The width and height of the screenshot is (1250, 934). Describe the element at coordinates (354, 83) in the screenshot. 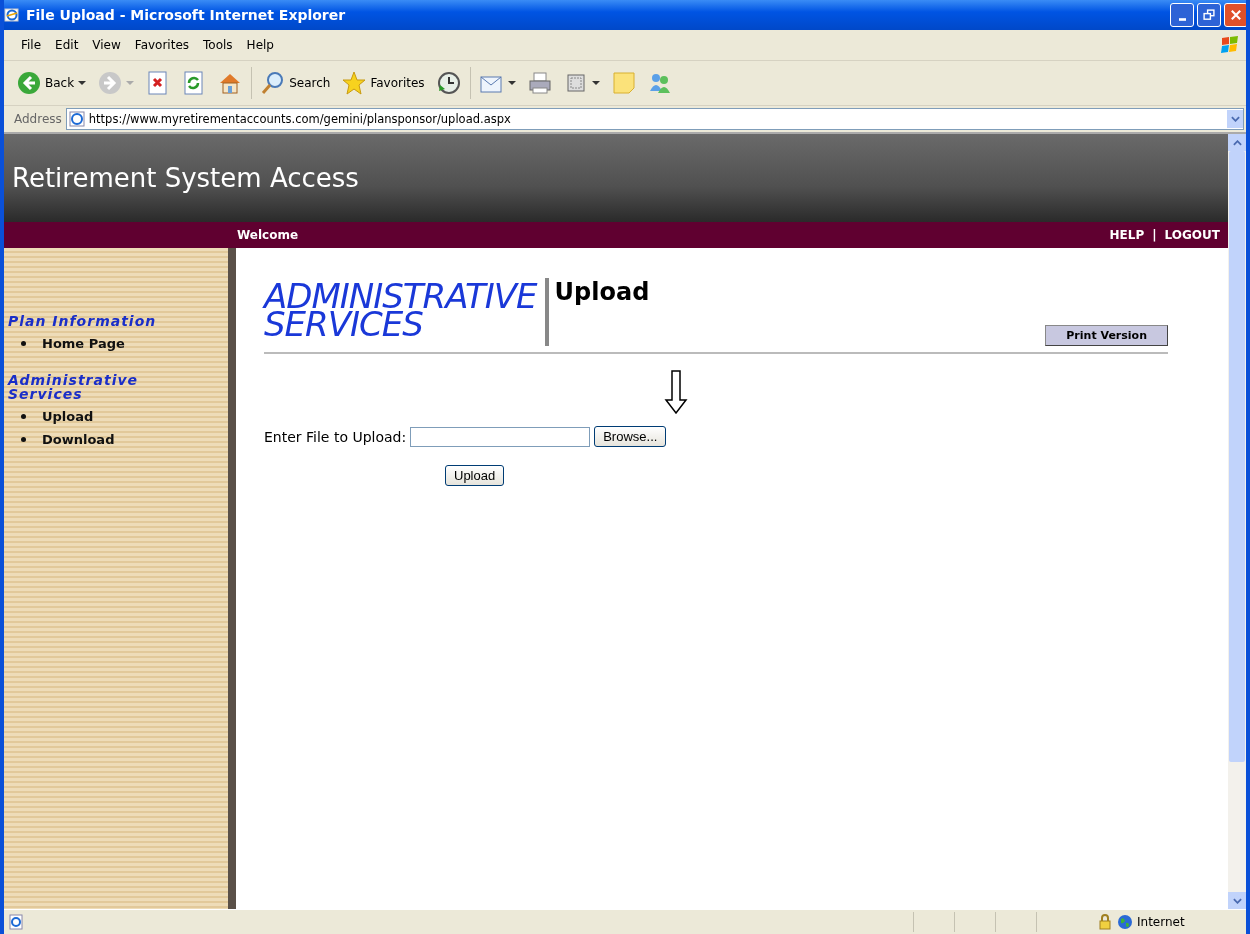

I see `star-icon` at that location.